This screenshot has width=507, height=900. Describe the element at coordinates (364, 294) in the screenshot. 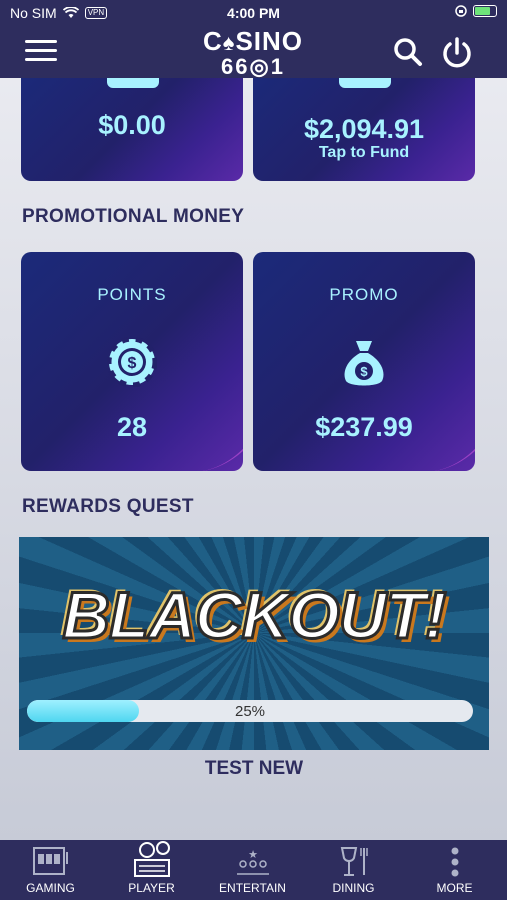

I see `promo-label: PROMO` at that location.